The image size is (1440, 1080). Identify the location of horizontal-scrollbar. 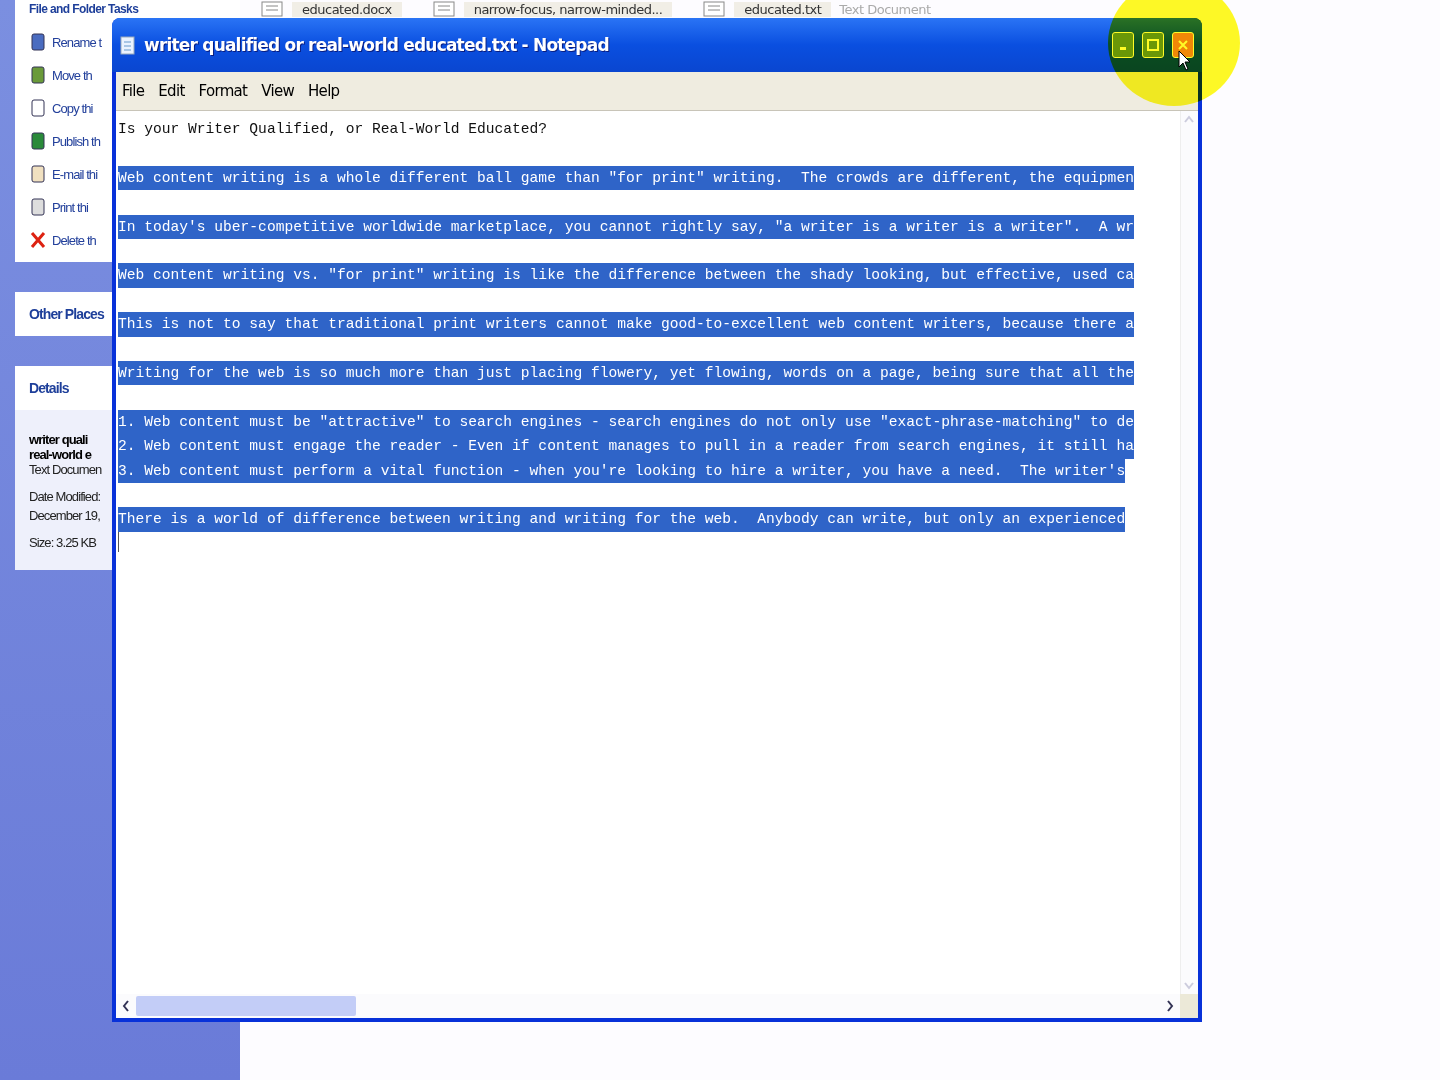
(648, 1006).